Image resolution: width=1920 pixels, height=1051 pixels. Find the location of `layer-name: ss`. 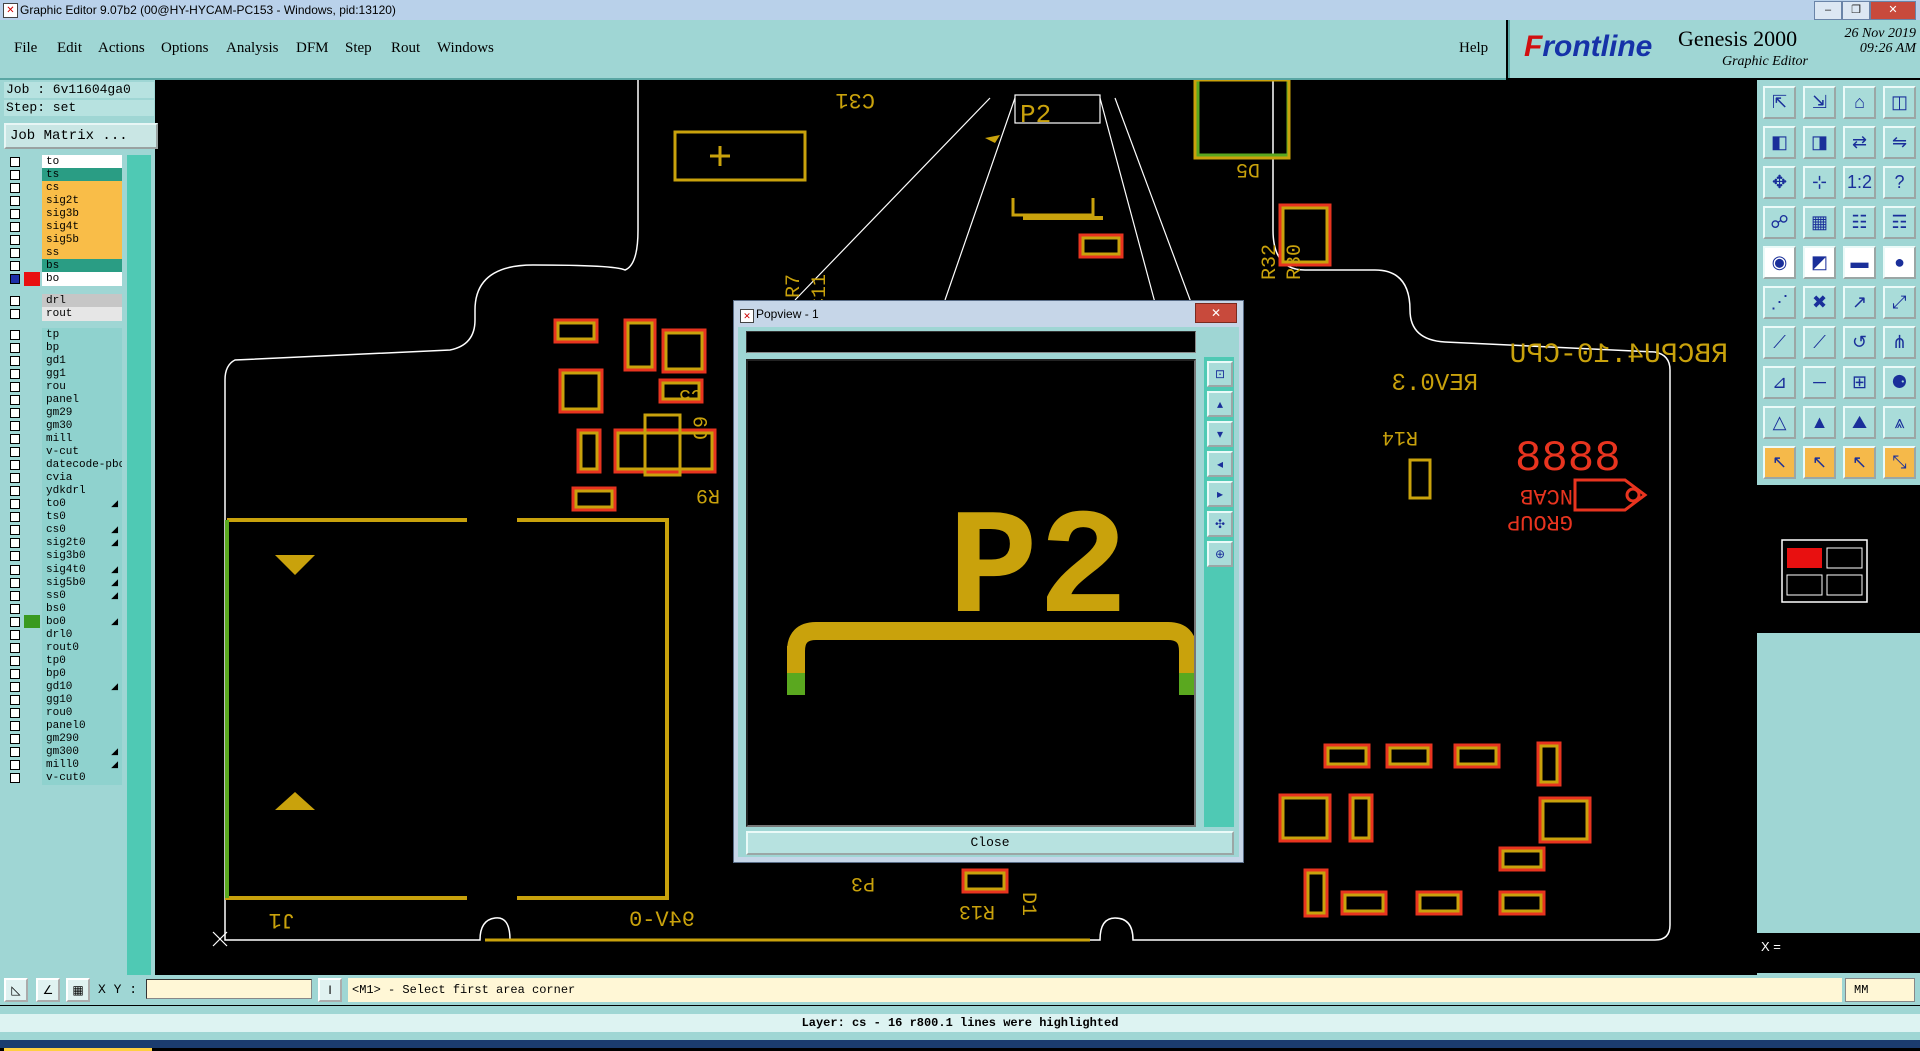

layer-name: ss is located at coordinates (82, 253).